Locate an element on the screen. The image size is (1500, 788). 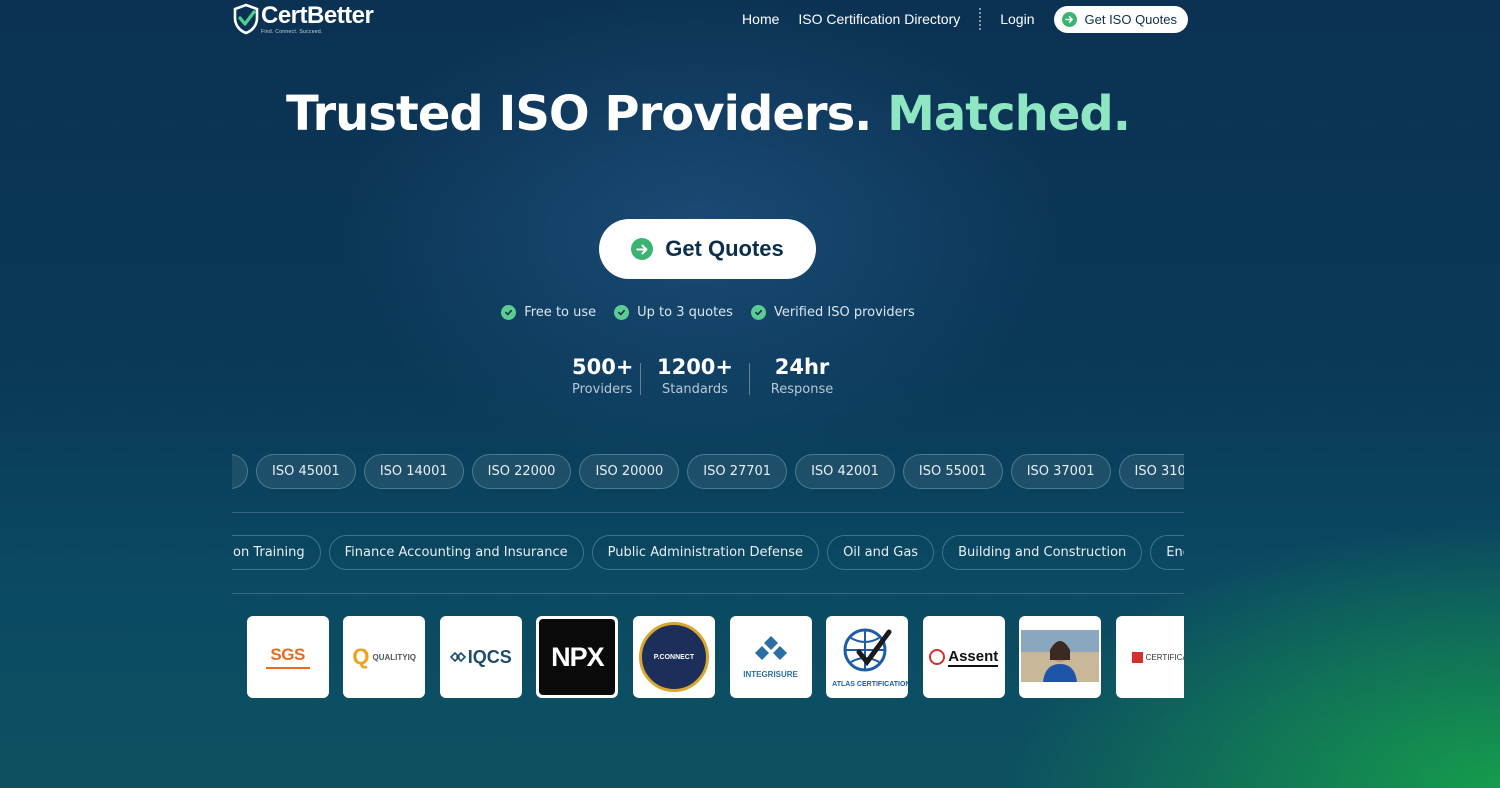
stat-providers: 500+ Providers is located at coordinates (600, 376).